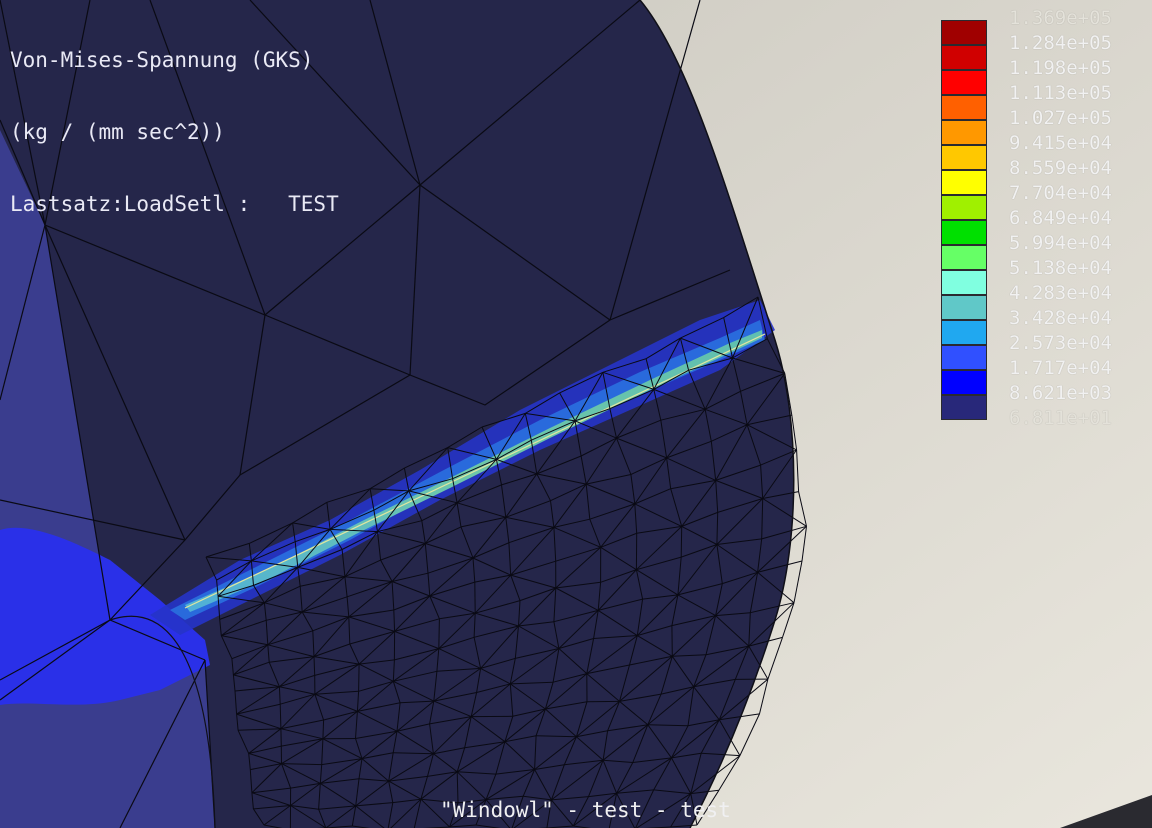  What do you see at coordinates (1060, 293) in the screenshot?
I see `legend-value-label: 4.283e+04` at bounding box center [1060, 293].